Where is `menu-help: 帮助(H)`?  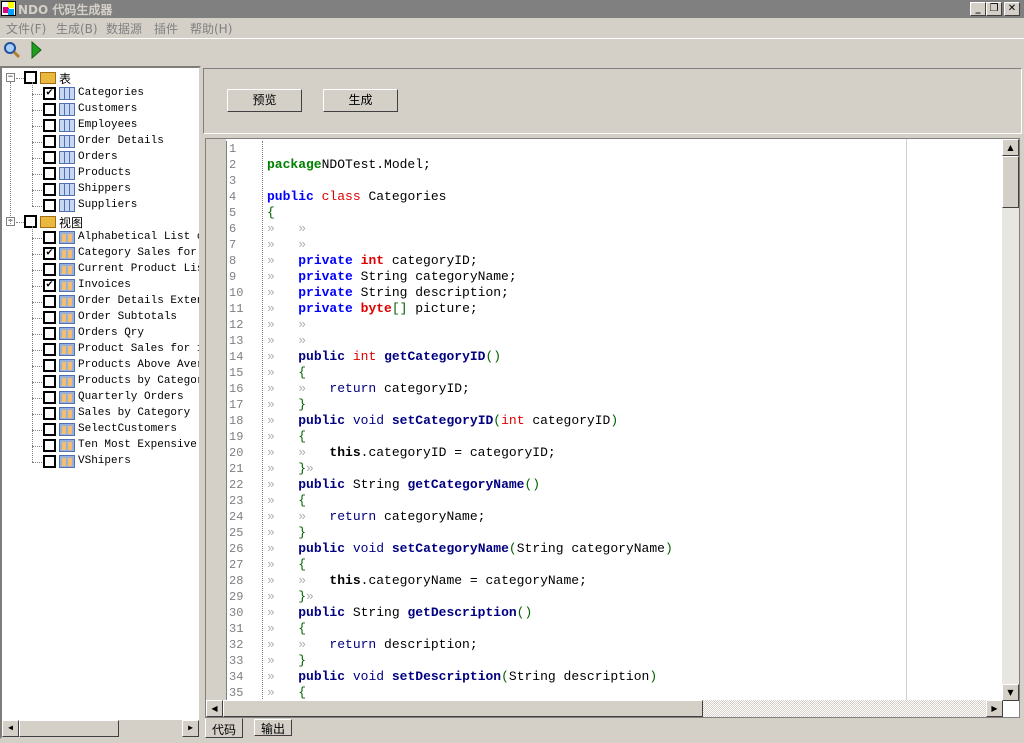
menu-help: 帮助(H) is located at coordinates (211, 28).